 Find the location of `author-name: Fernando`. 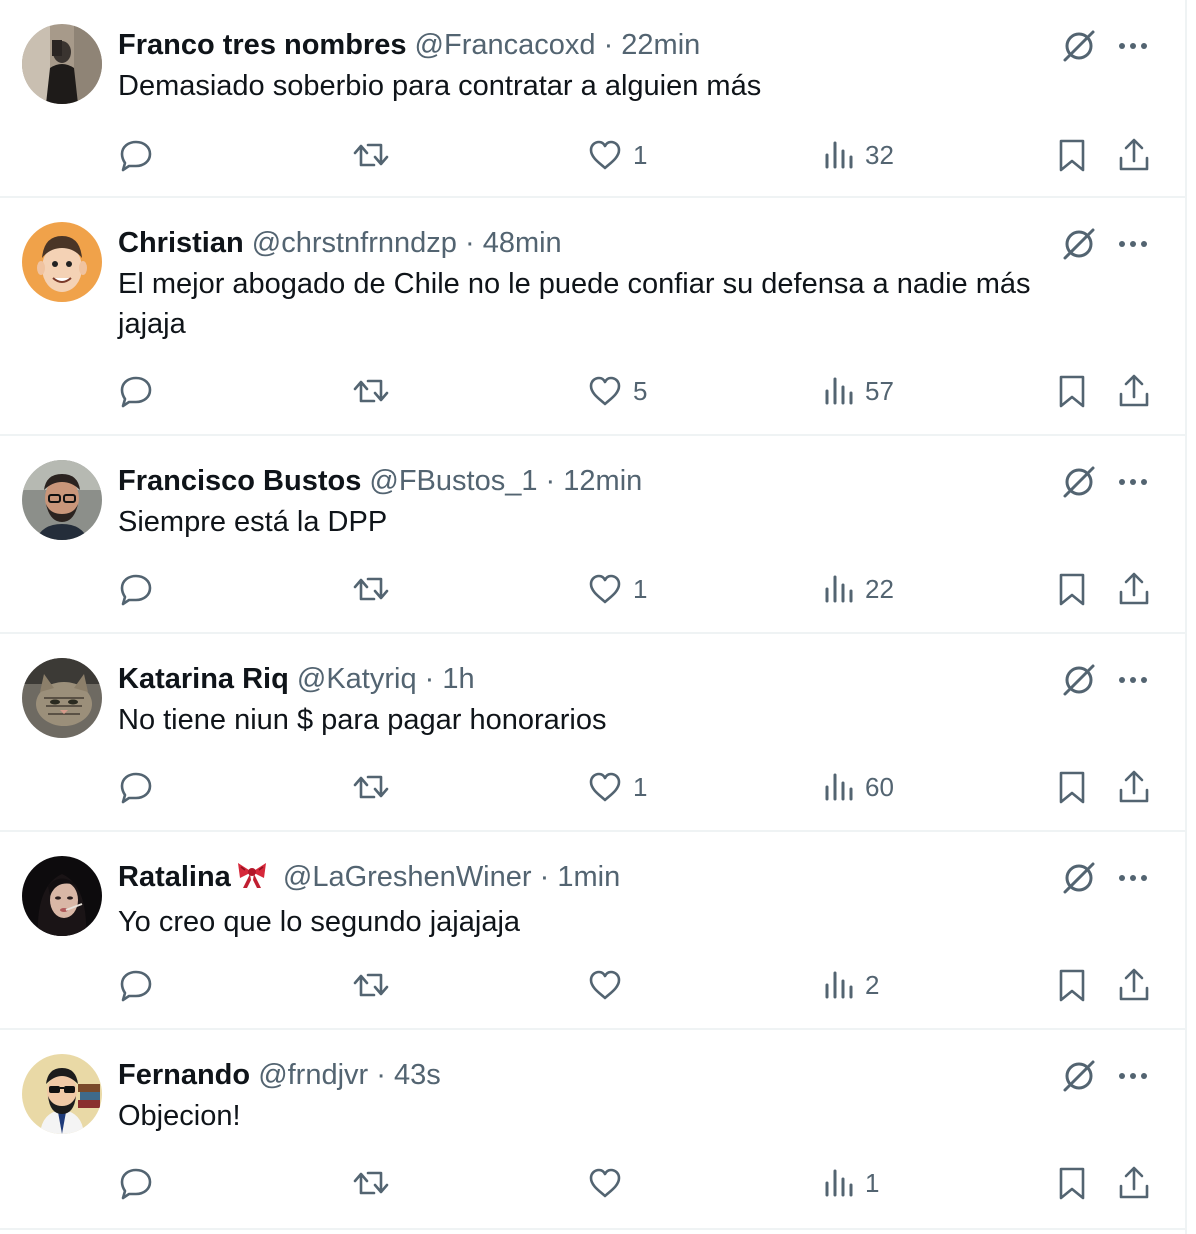

author-name: Fernando is located at coordinates (184, 1075).